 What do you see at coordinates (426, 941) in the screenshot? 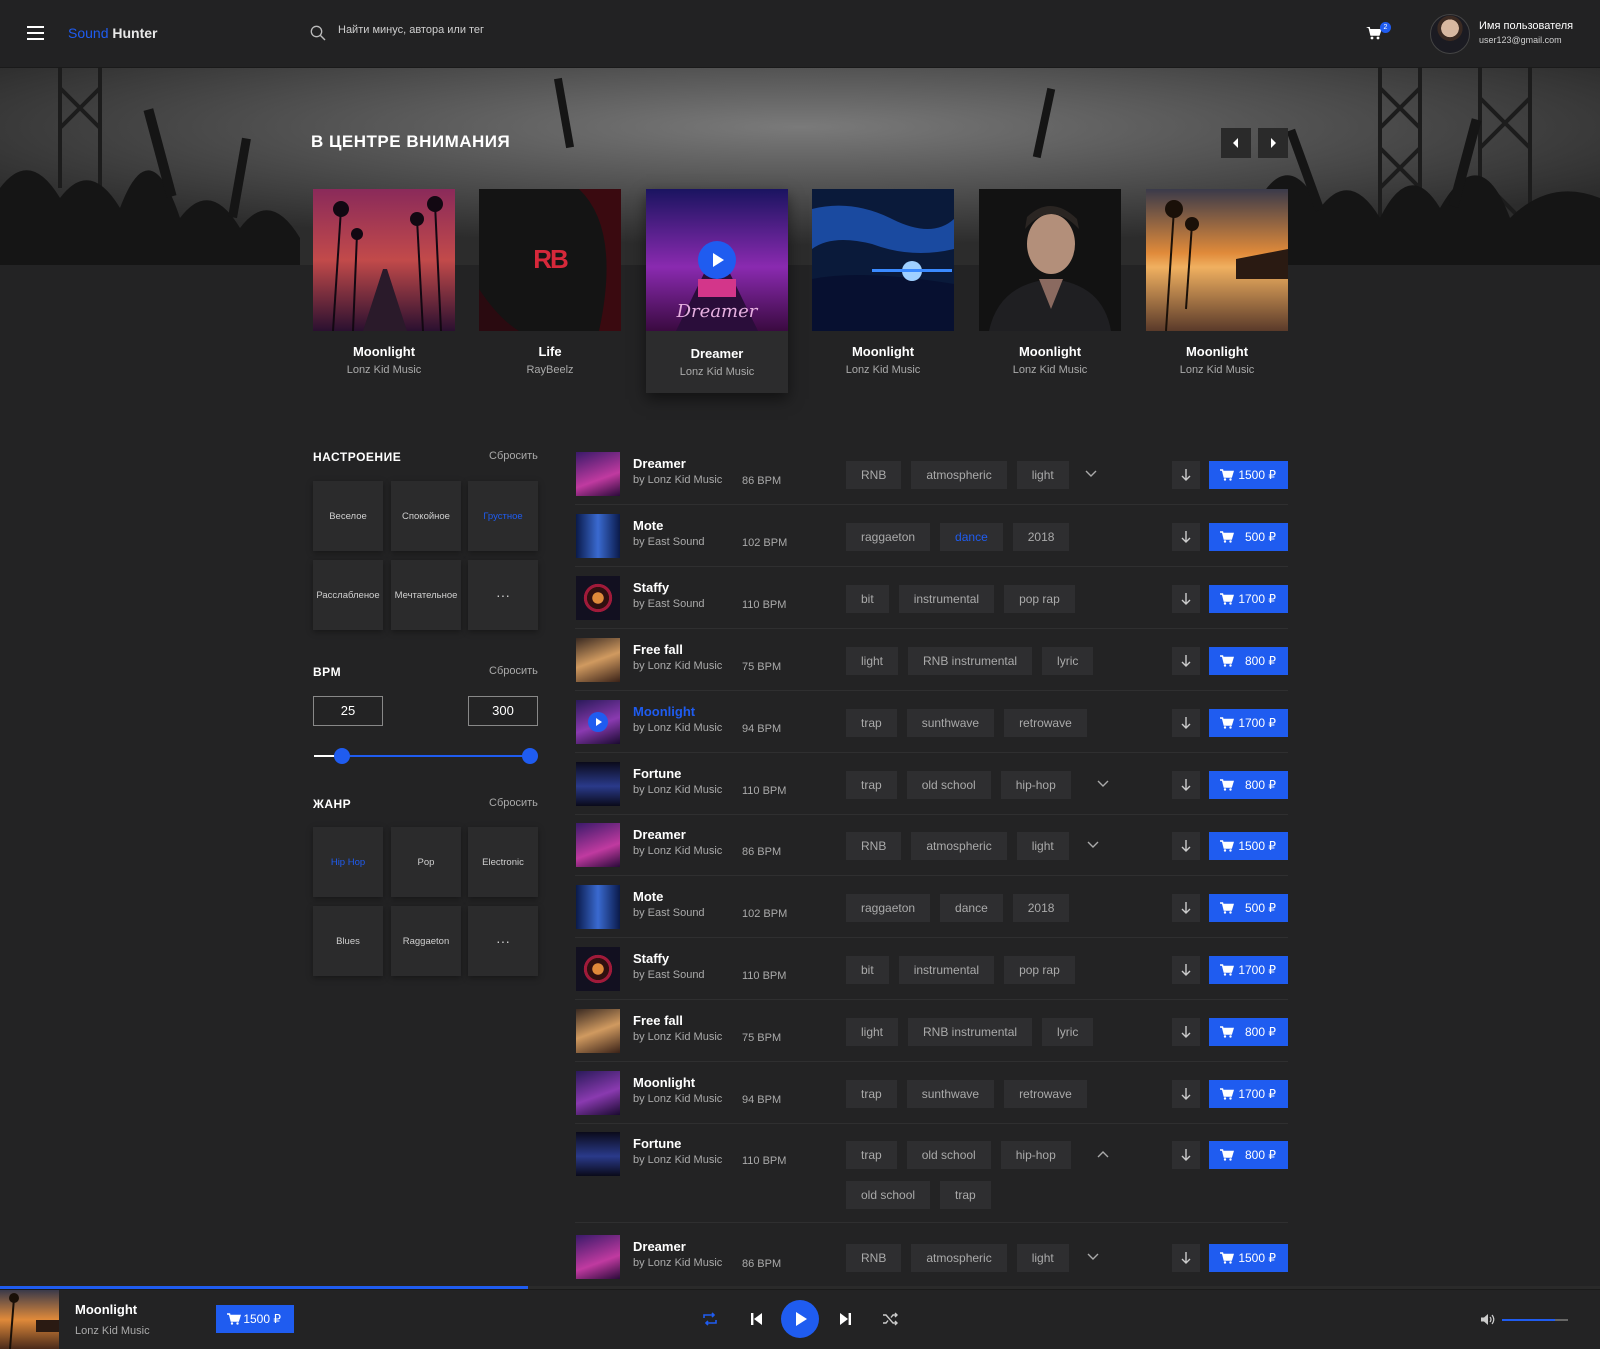
I see `genre-tile: Raggaeton` at bounding box center [426, 941].